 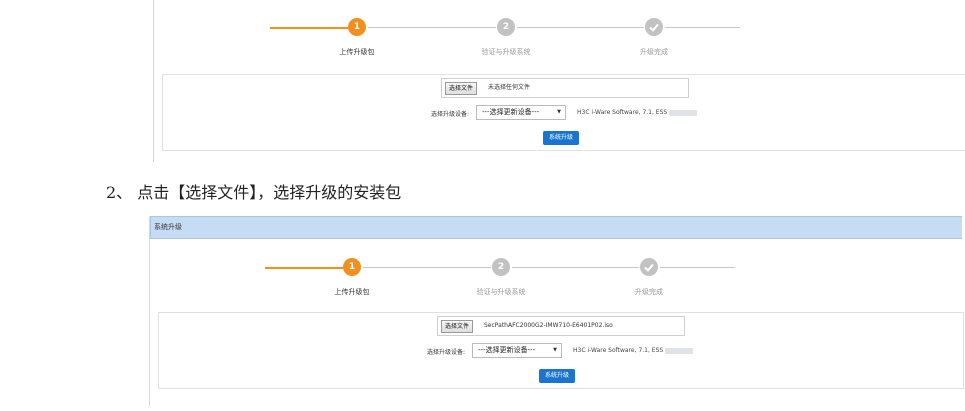 I want to click on file-name-text: 未选择任何文件, so click(x=509, y=87).